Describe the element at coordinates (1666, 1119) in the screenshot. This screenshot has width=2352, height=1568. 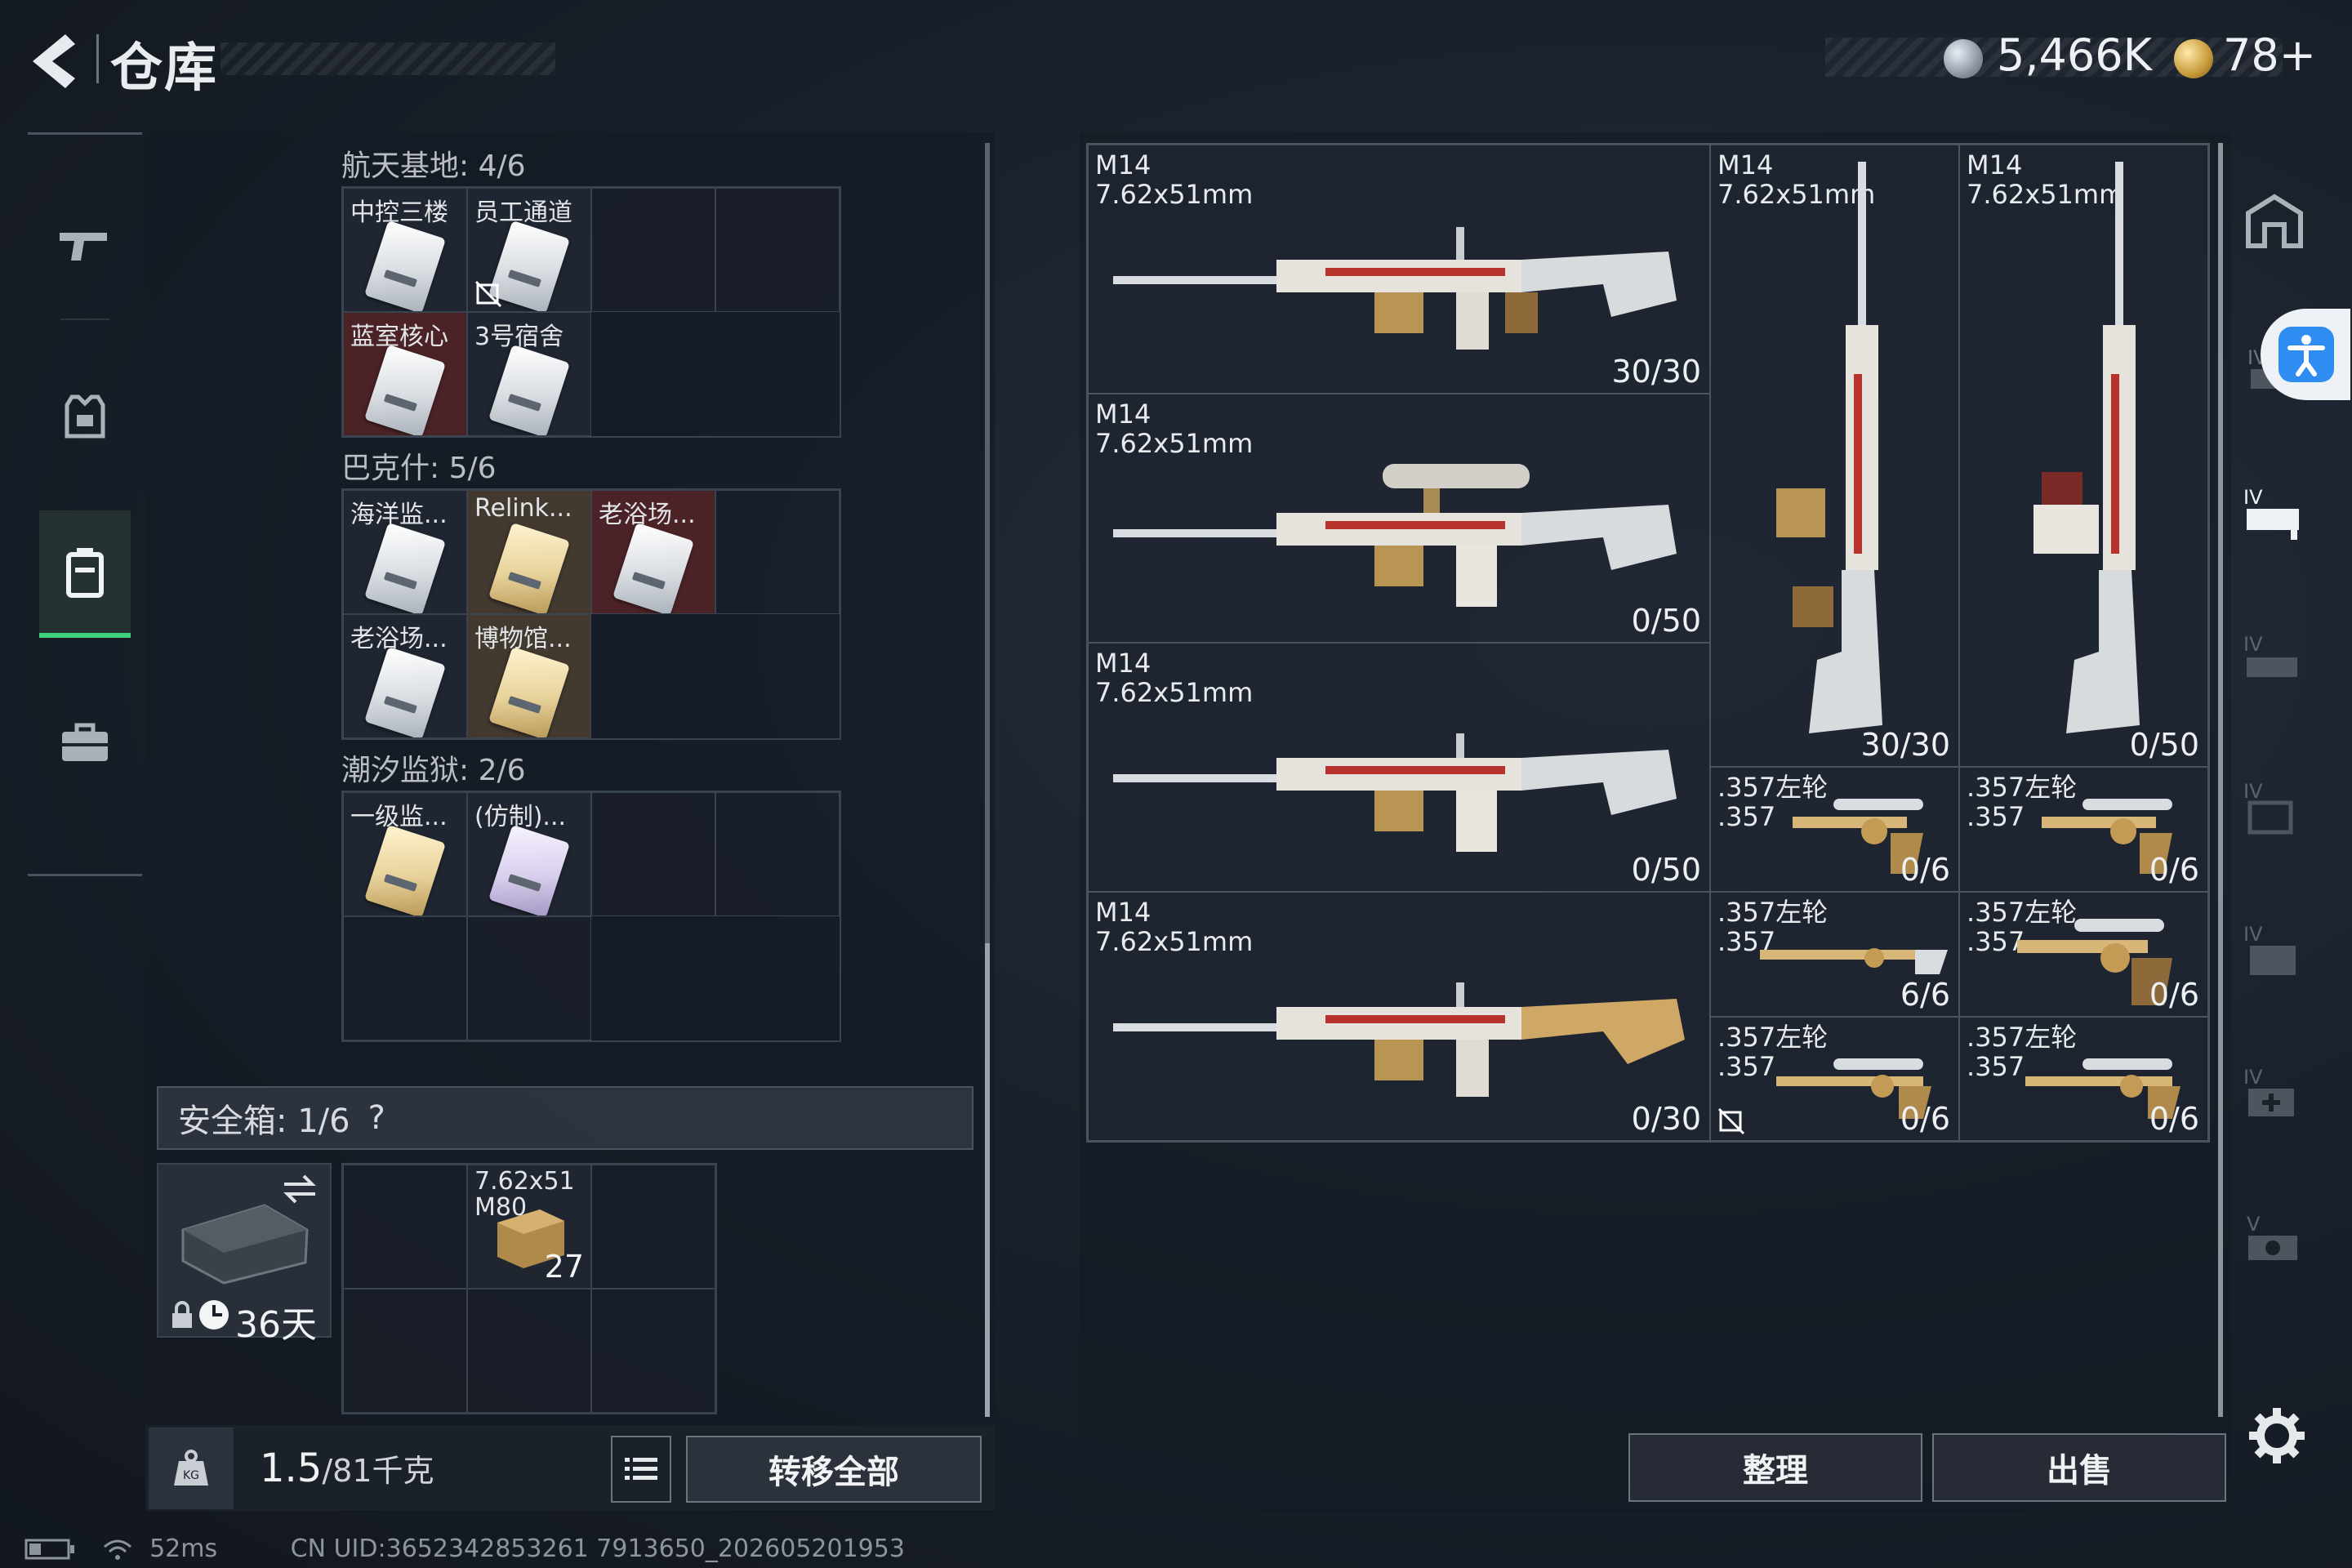
I see `ammo-count: 0/30` at that location.